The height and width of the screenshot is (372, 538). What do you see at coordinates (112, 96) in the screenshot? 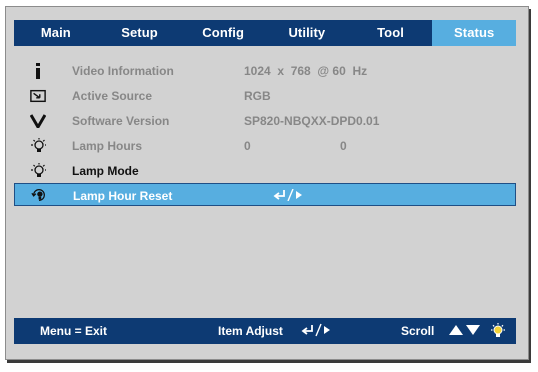
I see `menu-row-label: Active Source` at bounding box center [112, 96].